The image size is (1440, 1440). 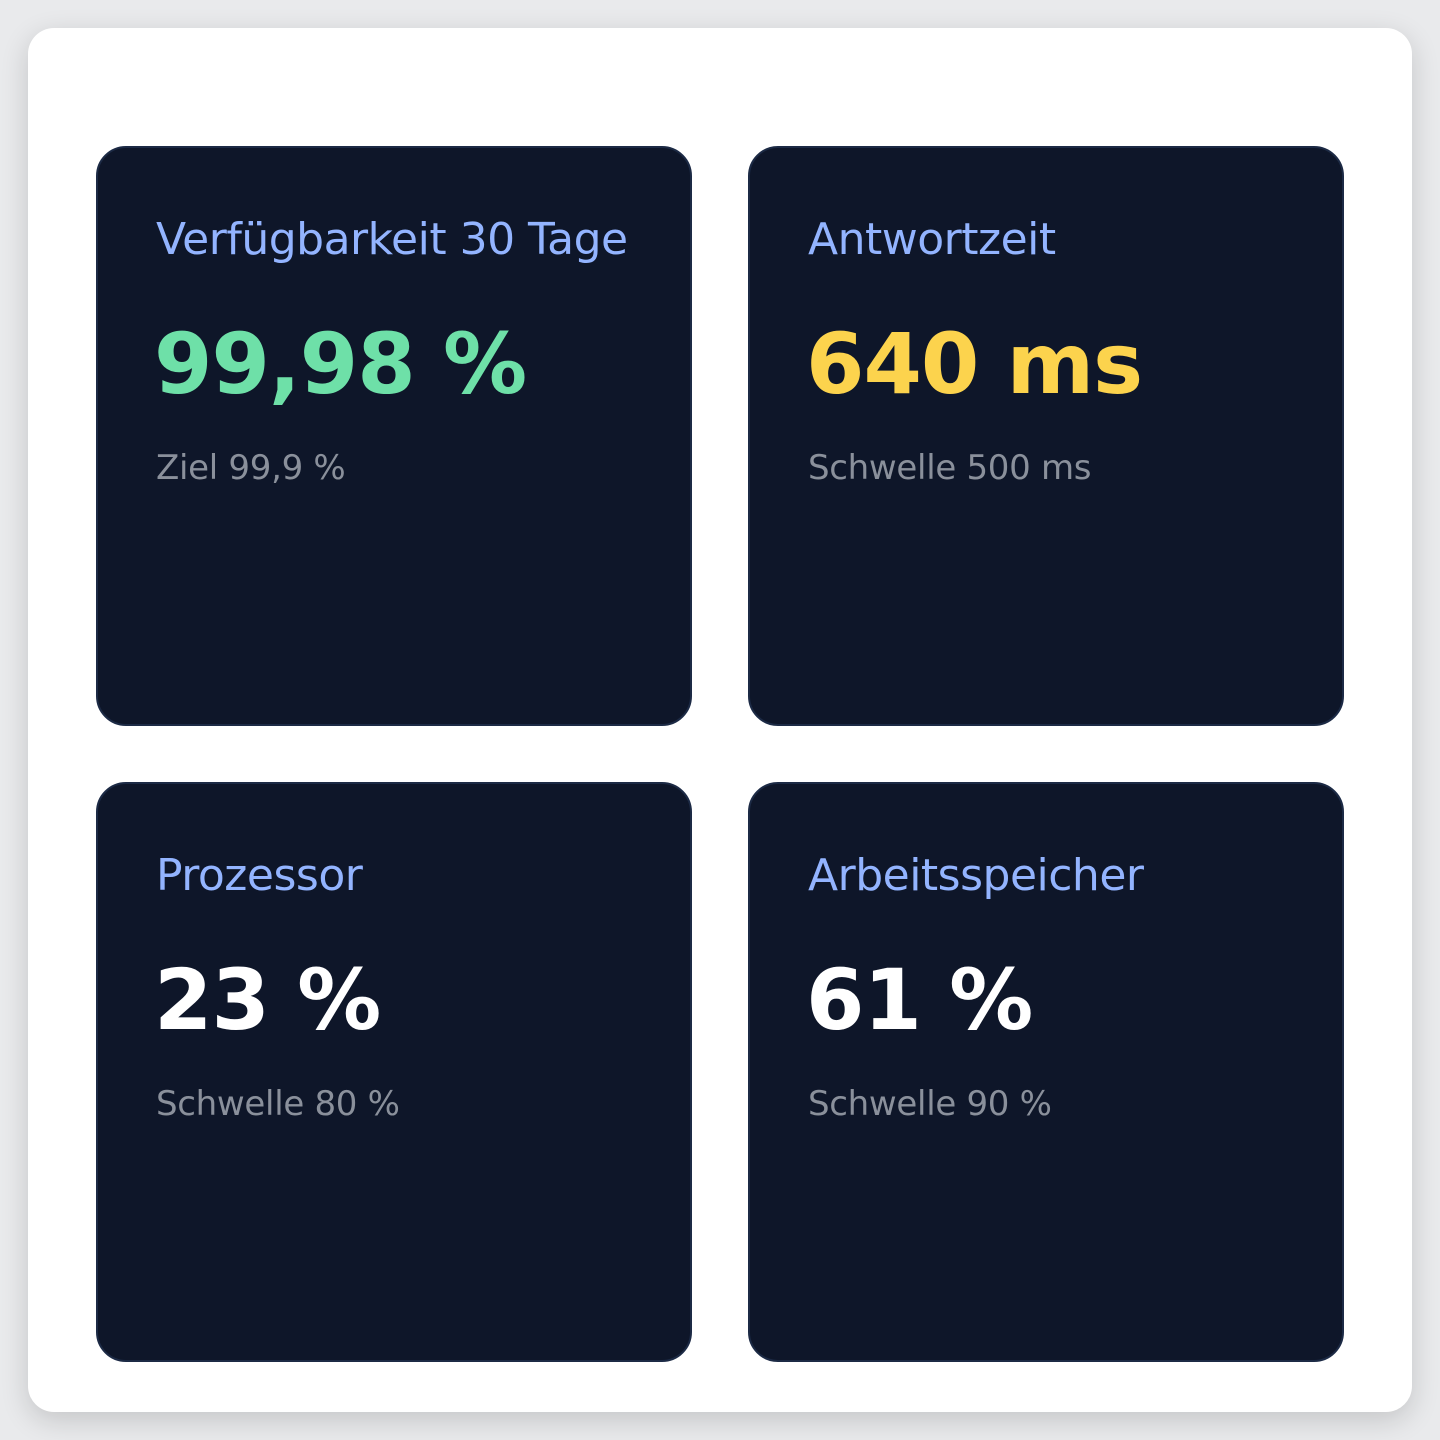 I want to click on metric-threshold: Schwelle 90 %, so click(x=930, y=1104).